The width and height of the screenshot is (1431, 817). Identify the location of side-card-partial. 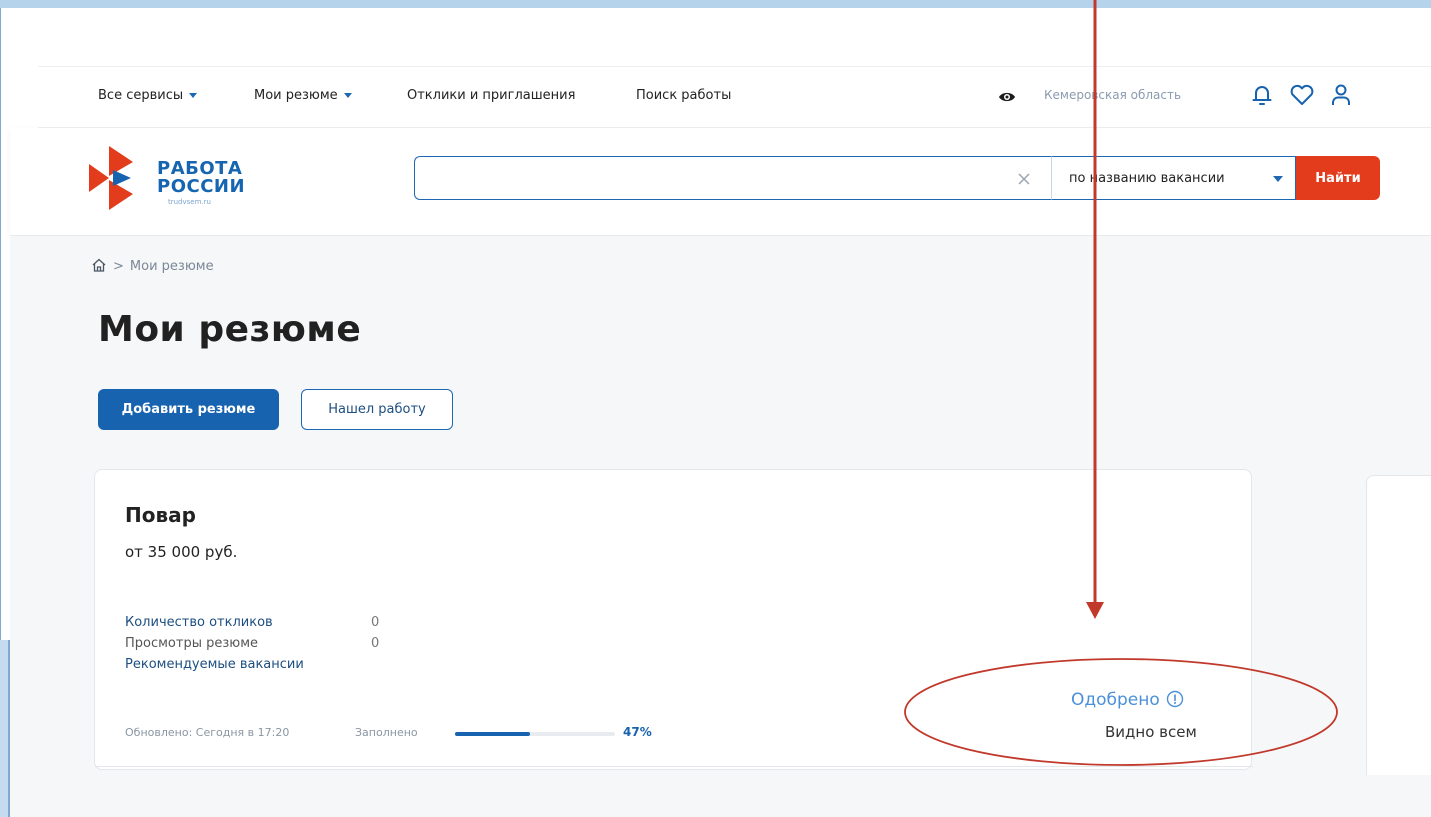
(1398, 625).